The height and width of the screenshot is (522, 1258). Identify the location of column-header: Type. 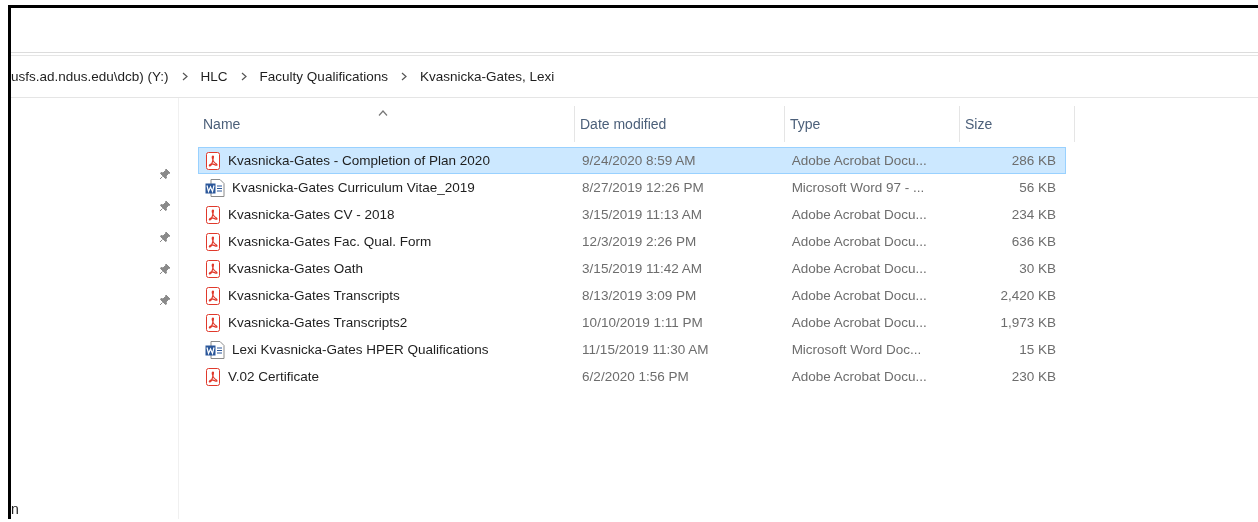
(872, 124).